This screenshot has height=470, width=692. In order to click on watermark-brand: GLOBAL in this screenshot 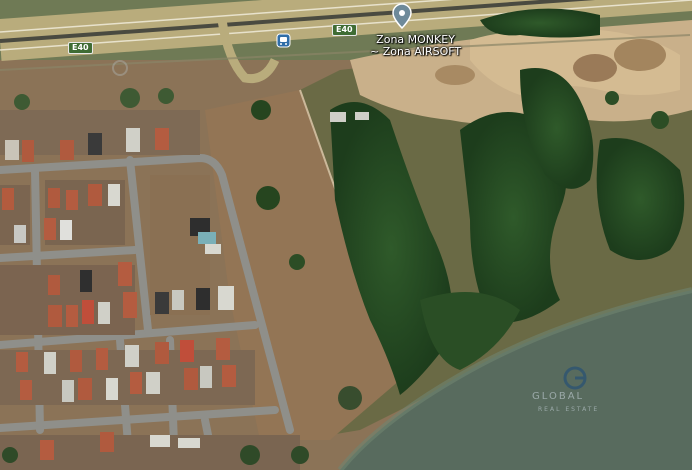, I will do `click(558, 396)`.